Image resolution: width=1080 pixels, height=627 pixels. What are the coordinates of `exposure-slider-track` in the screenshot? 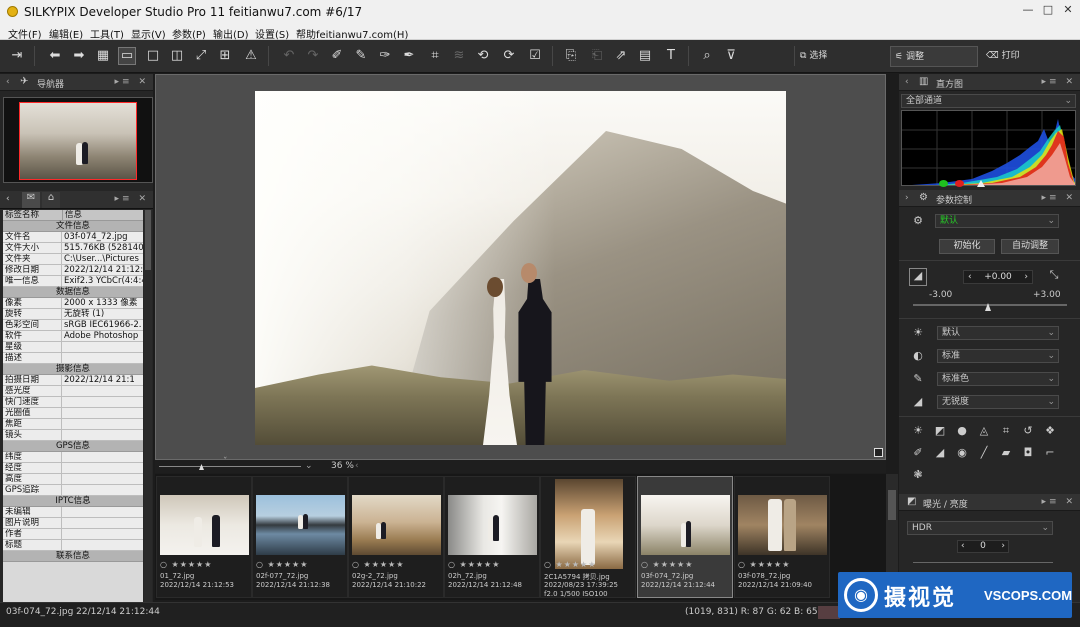 It's located at (990, 305).